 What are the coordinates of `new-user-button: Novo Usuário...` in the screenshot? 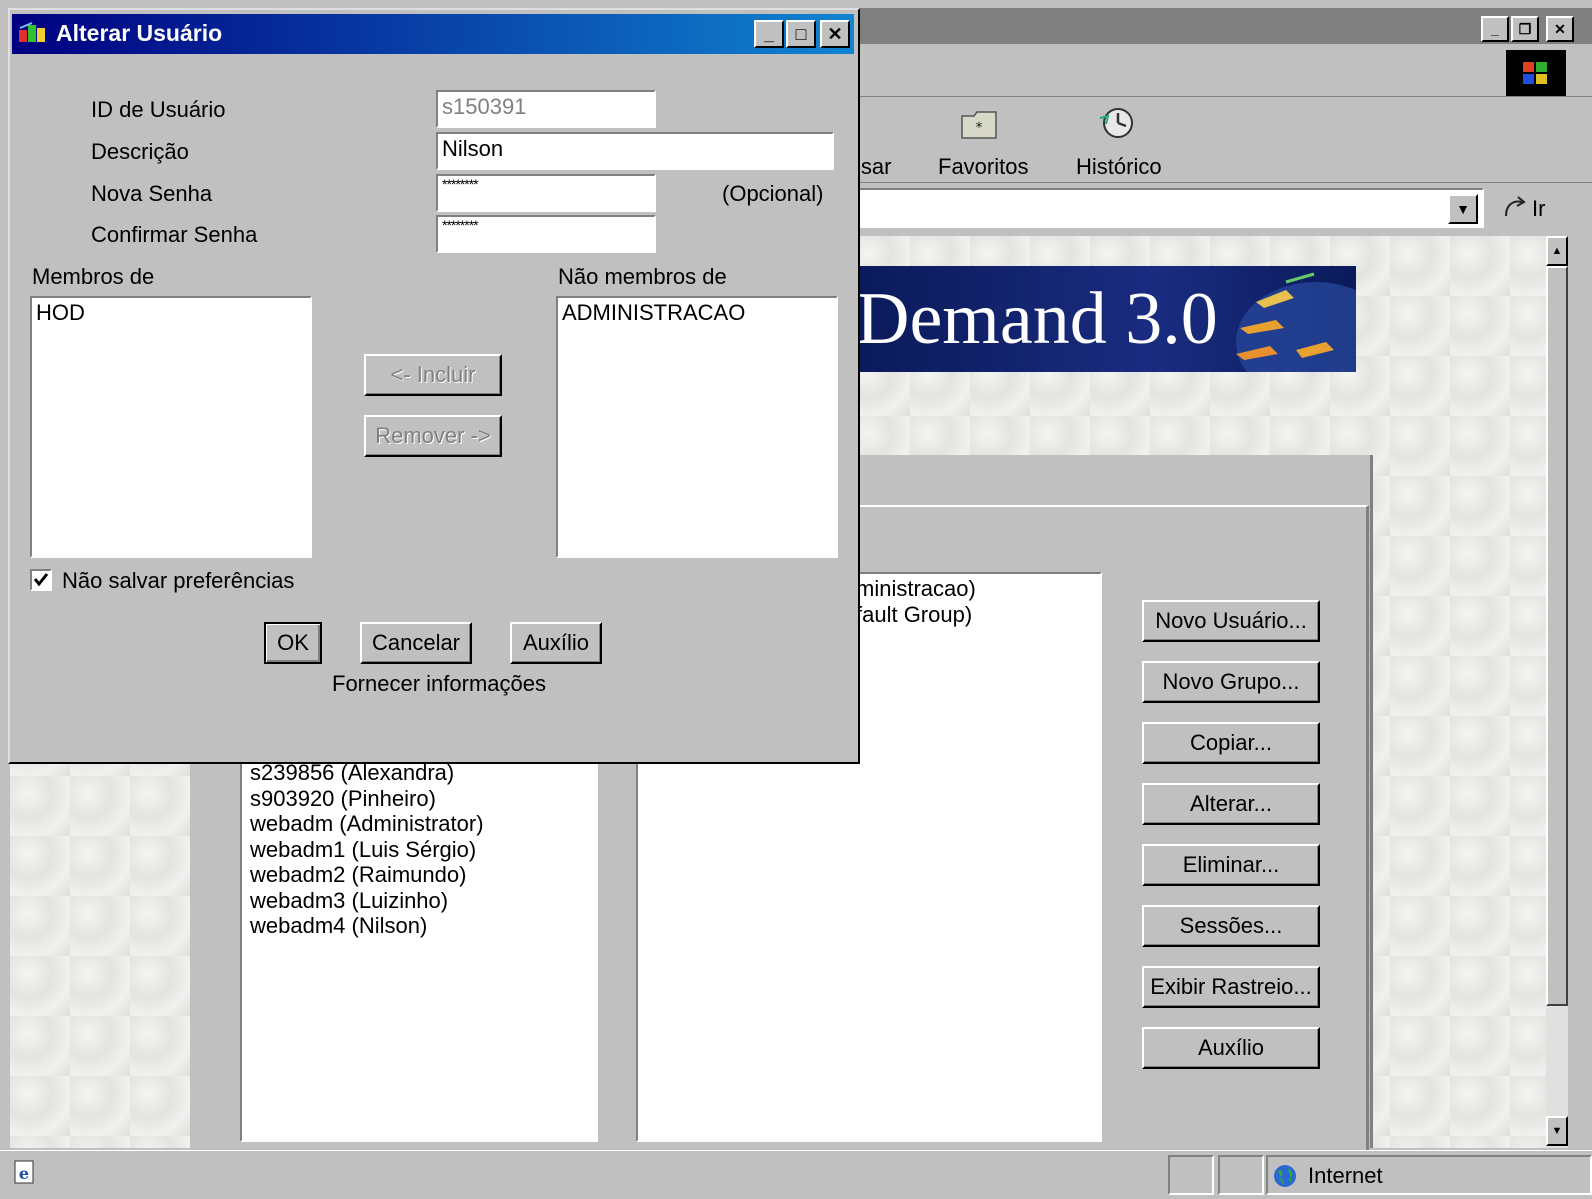 It's located at (1231, 621).